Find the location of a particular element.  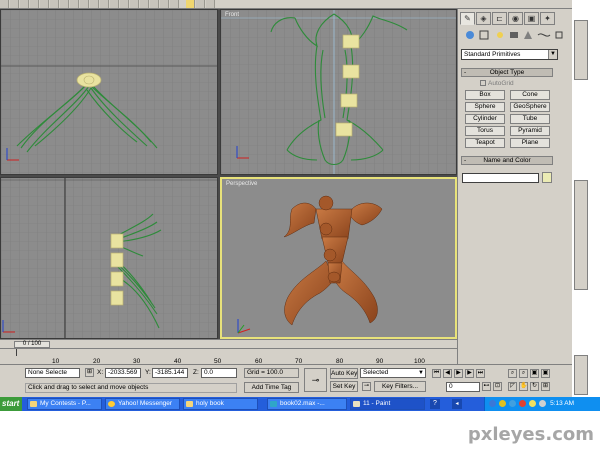

geometry-category-icon is located at coordinates (470, 35).